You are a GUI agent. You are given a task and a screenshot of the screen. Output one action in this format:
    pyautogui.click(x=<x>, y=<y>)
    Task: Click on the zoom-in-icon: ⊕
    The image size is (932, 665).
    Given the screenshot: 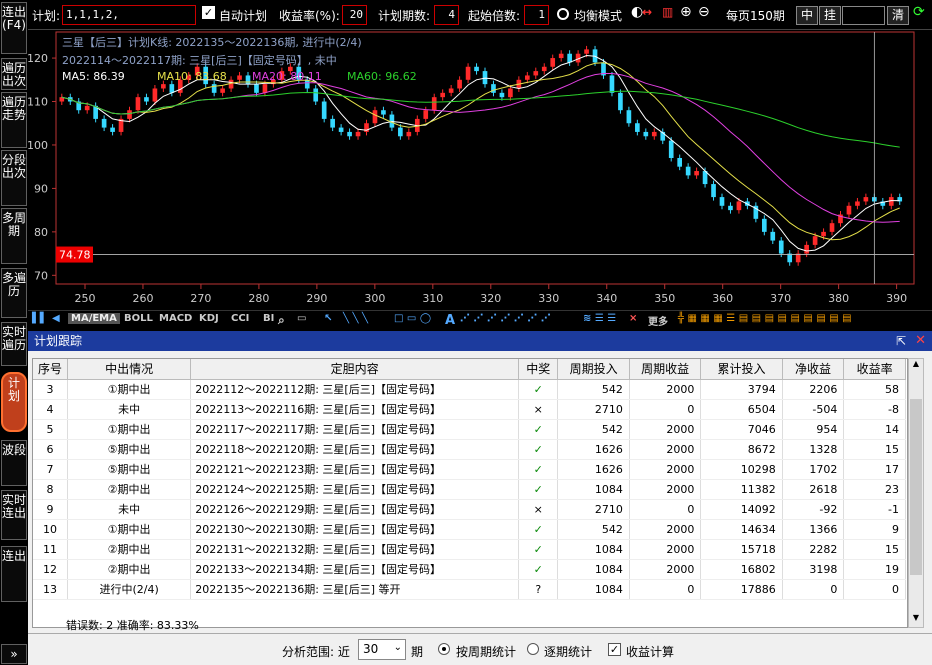 What is the action you would take?
    pyautogui.click(x=686, y=12)
    